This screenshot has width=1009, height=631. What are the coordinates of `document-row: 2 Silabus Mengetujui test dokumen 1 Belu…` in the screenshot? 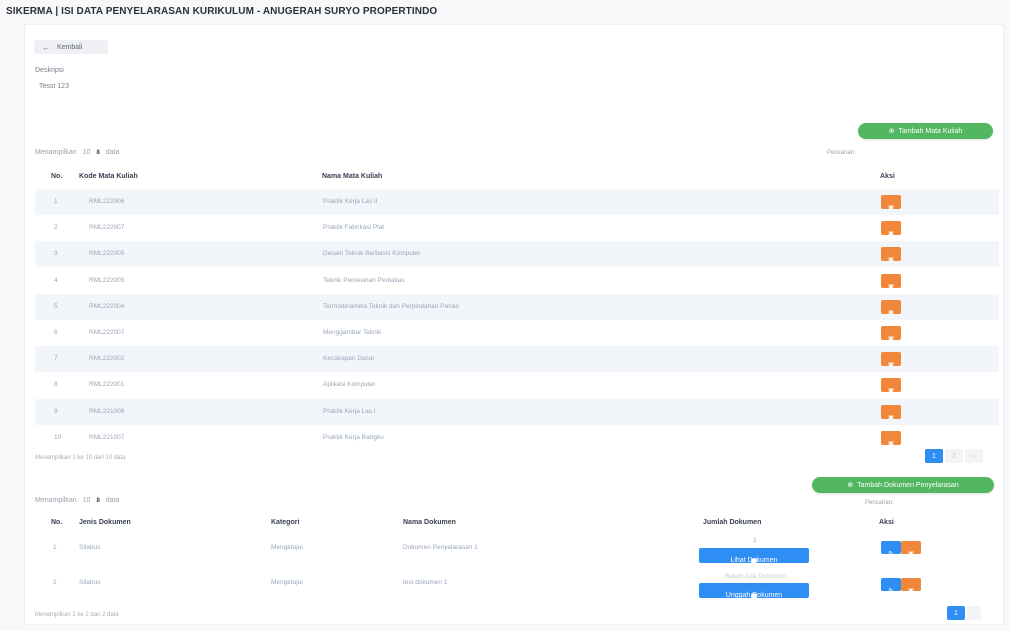 It's located at (517, 584).